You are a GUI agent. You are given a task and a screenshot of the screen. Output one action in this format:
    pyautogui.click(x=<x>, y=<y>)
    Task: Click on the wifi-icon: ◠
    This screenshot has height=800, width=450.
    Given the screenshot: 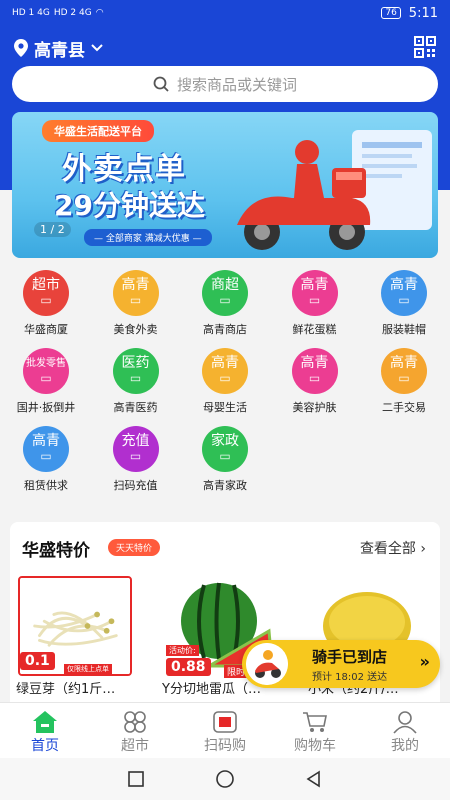 What is the action you would take?
    pyautogui.click(x=99, y=13)
    